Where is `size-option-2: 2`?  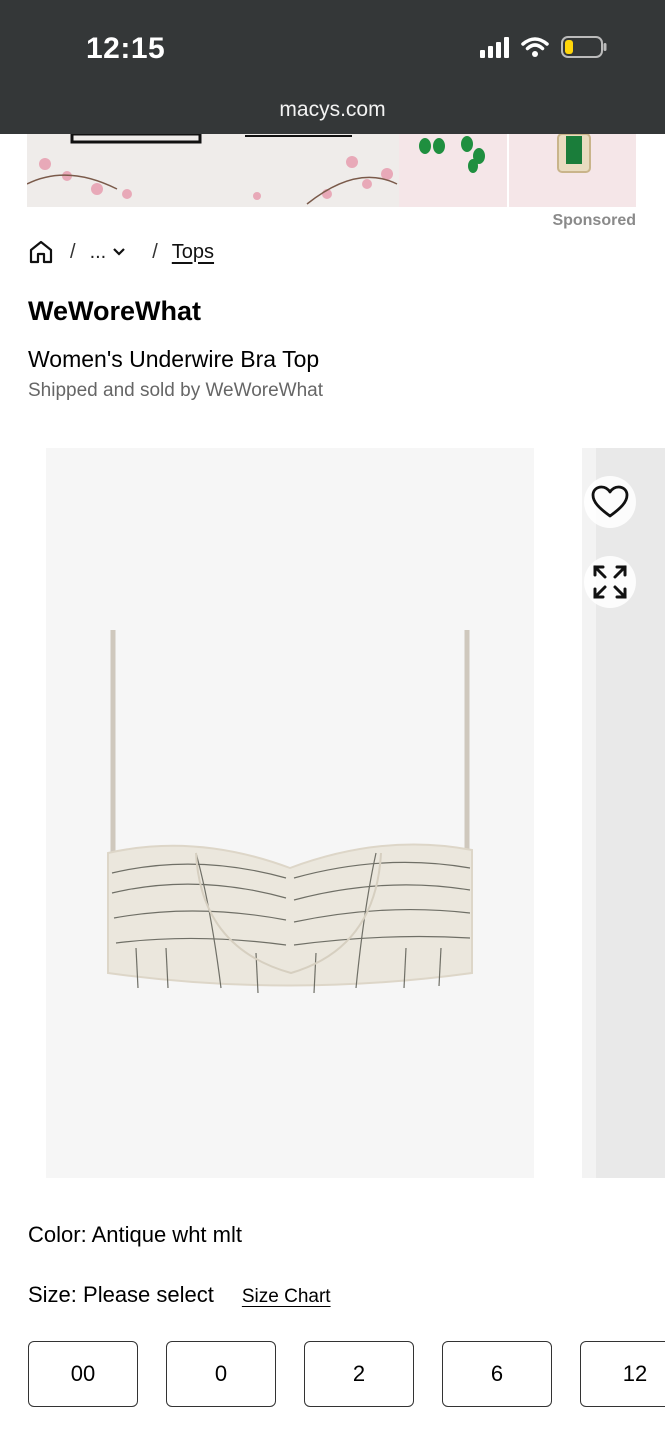 size-option-2: 2 is located at coordinates (359, 1374).